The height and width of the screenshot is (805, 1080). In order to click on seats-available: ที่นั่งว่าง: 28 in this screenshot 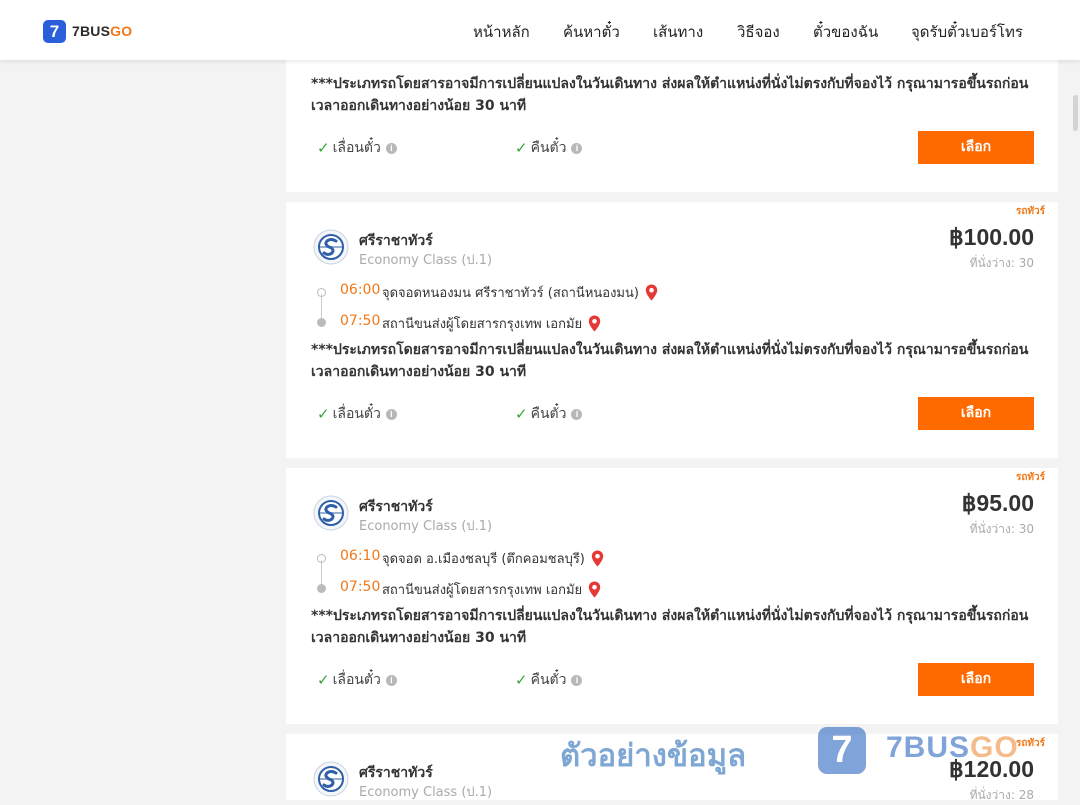, I will do `click(1001, 795)`.